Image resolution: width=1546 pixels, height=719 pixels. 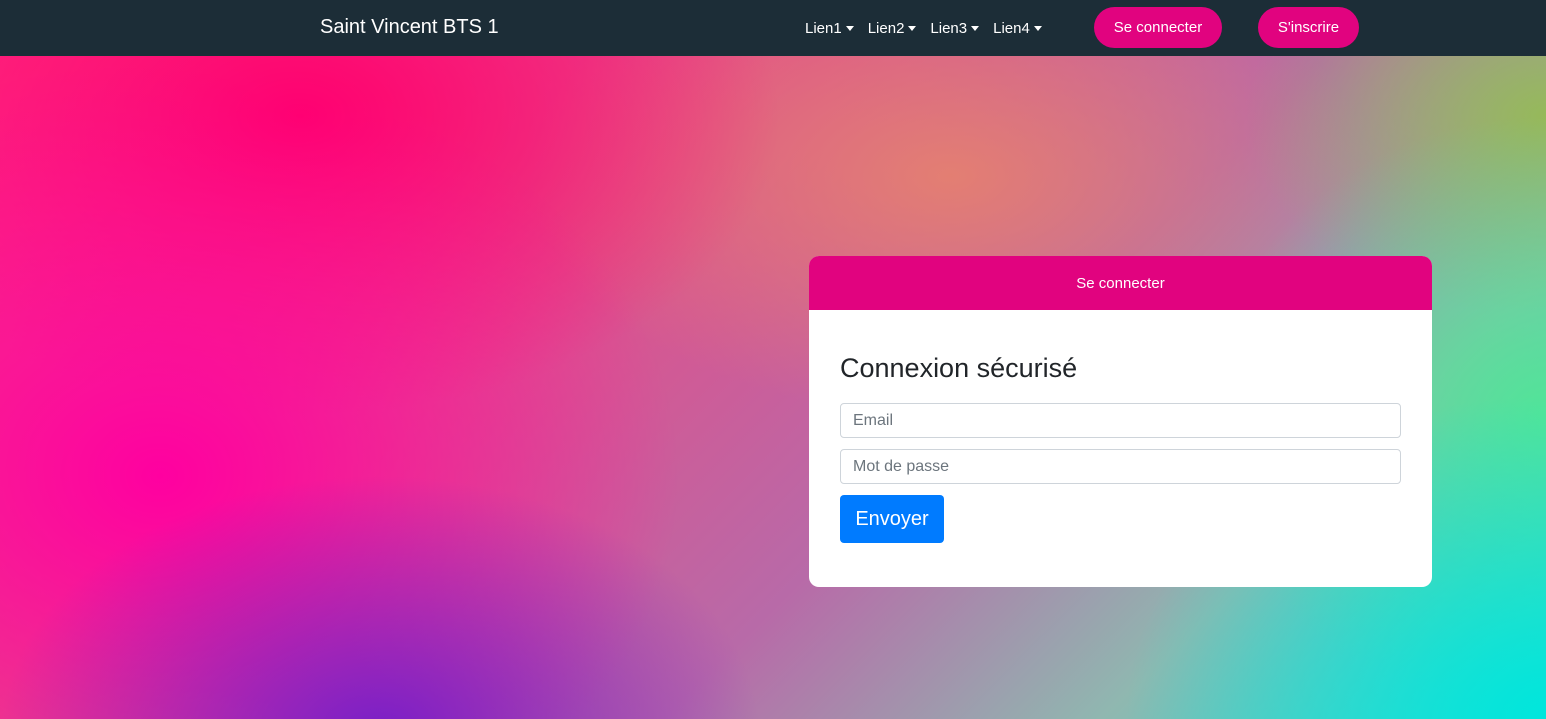 I want to click on login-card-title: Connexion sécurisé, so click(x=959, y=368).